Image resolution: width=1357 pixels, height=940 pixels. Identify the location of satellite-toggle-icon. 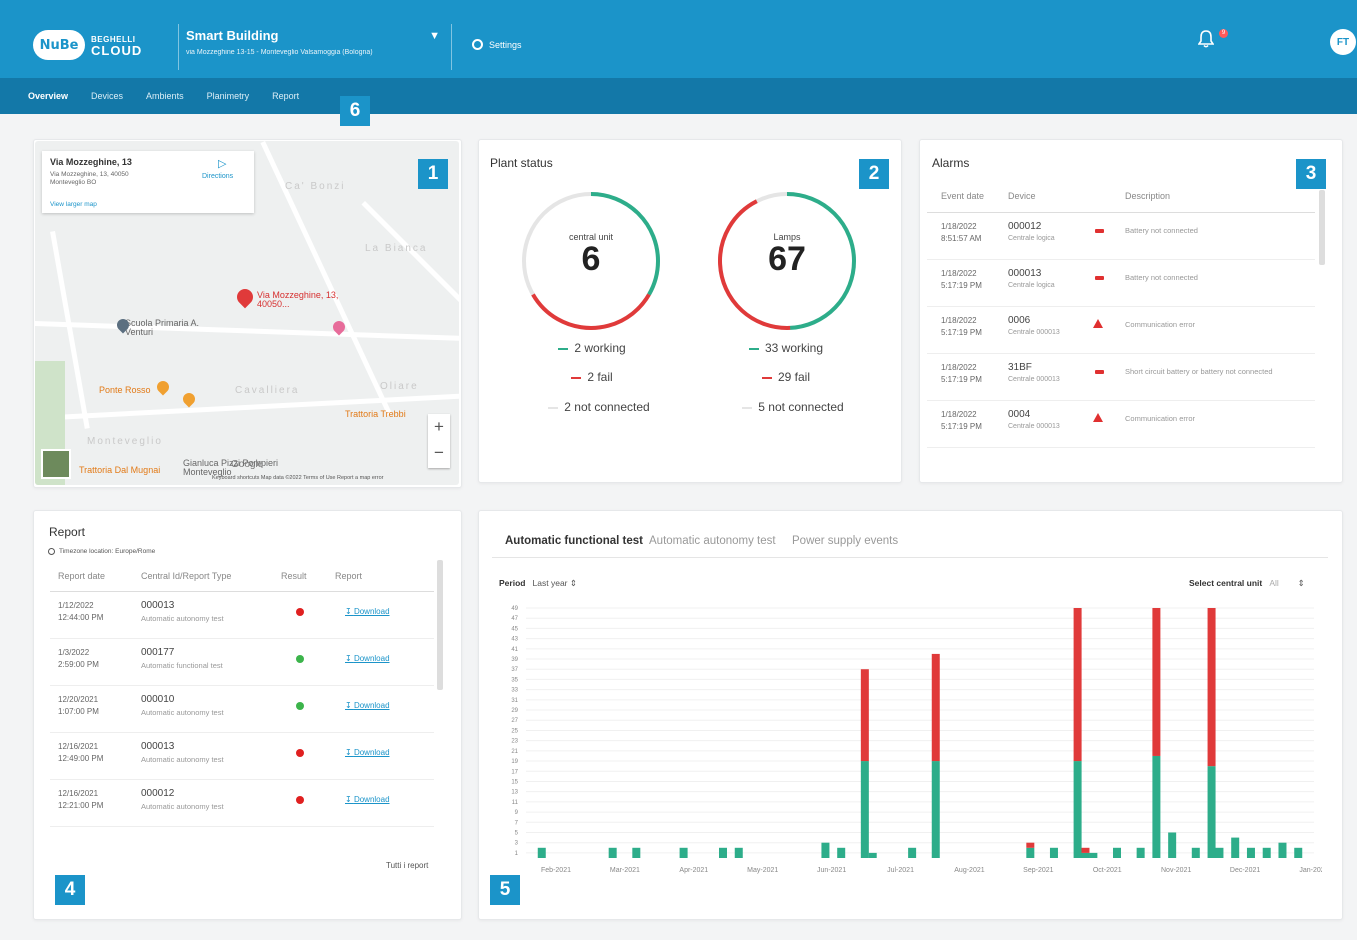
(56, 464).